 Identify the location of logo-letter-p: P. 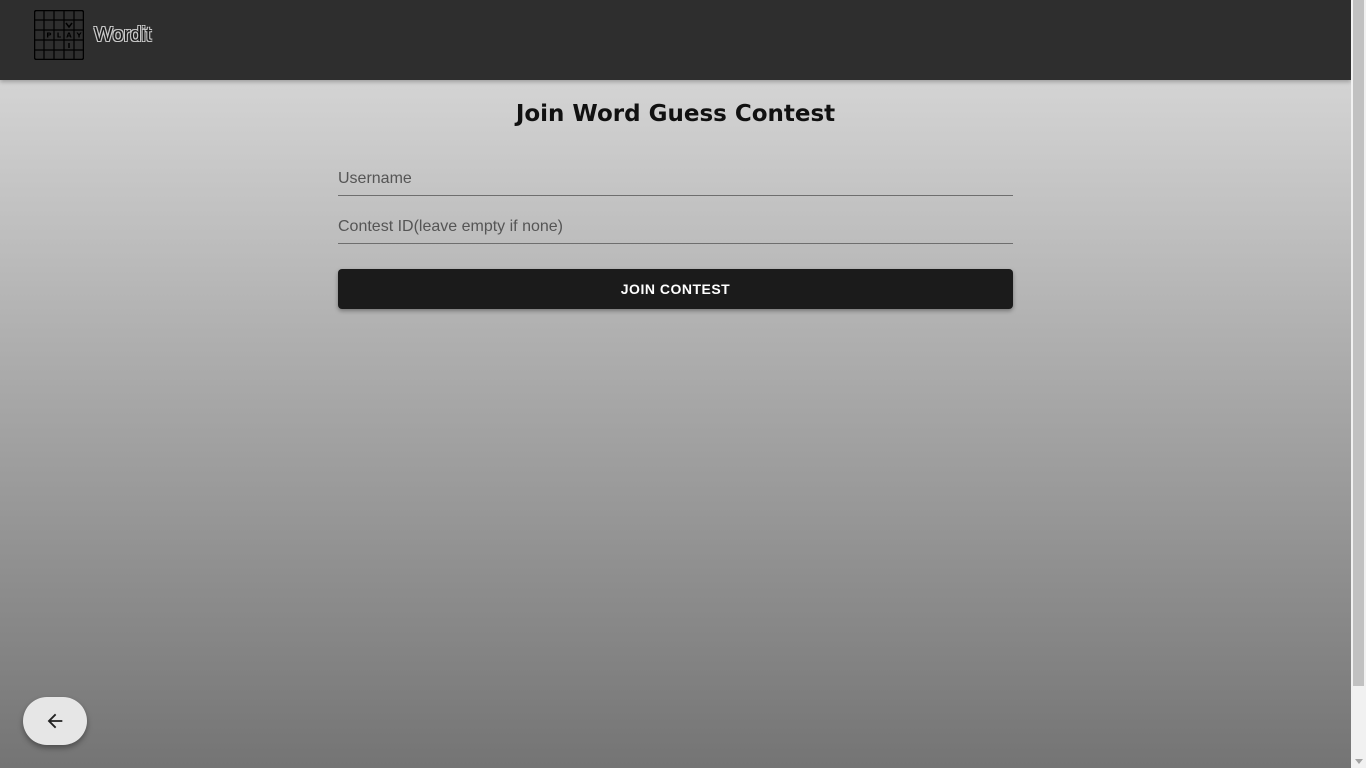
(48, 36).